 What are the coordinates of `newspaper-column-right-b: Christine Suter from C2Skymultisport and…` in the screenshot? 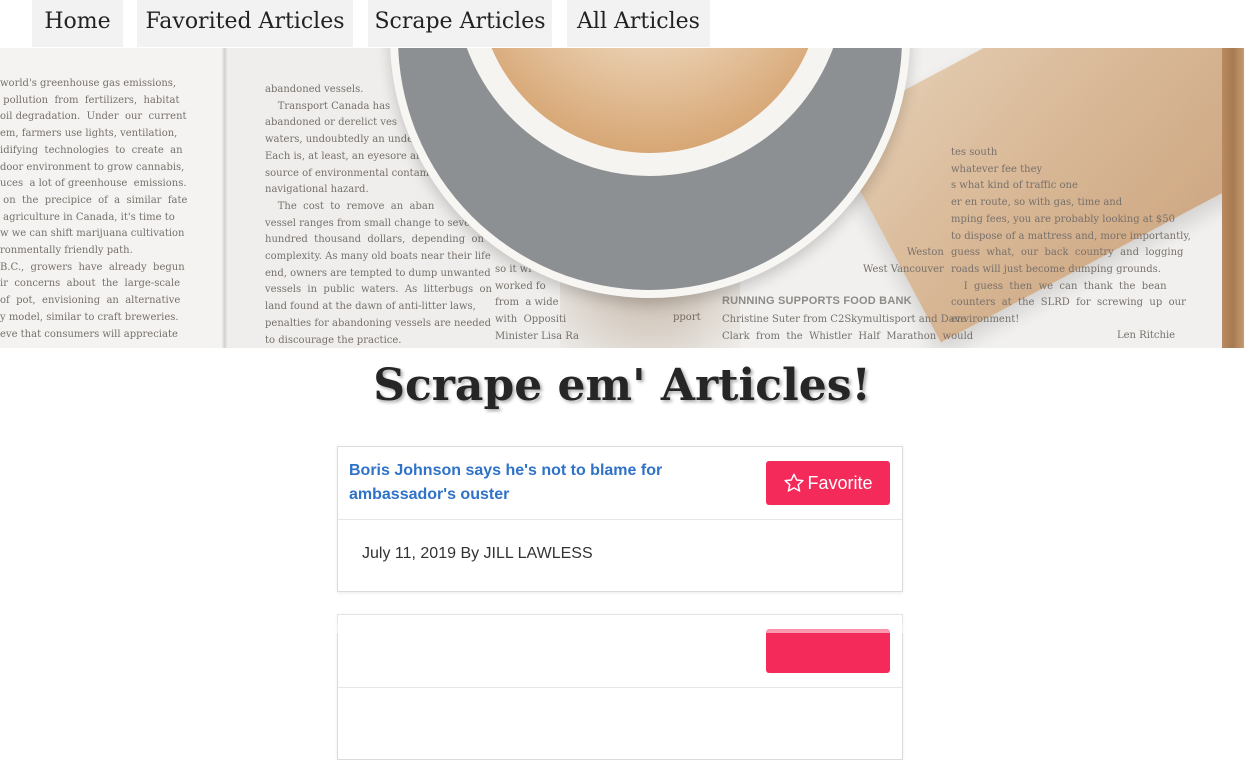 It's located at (848, 328).